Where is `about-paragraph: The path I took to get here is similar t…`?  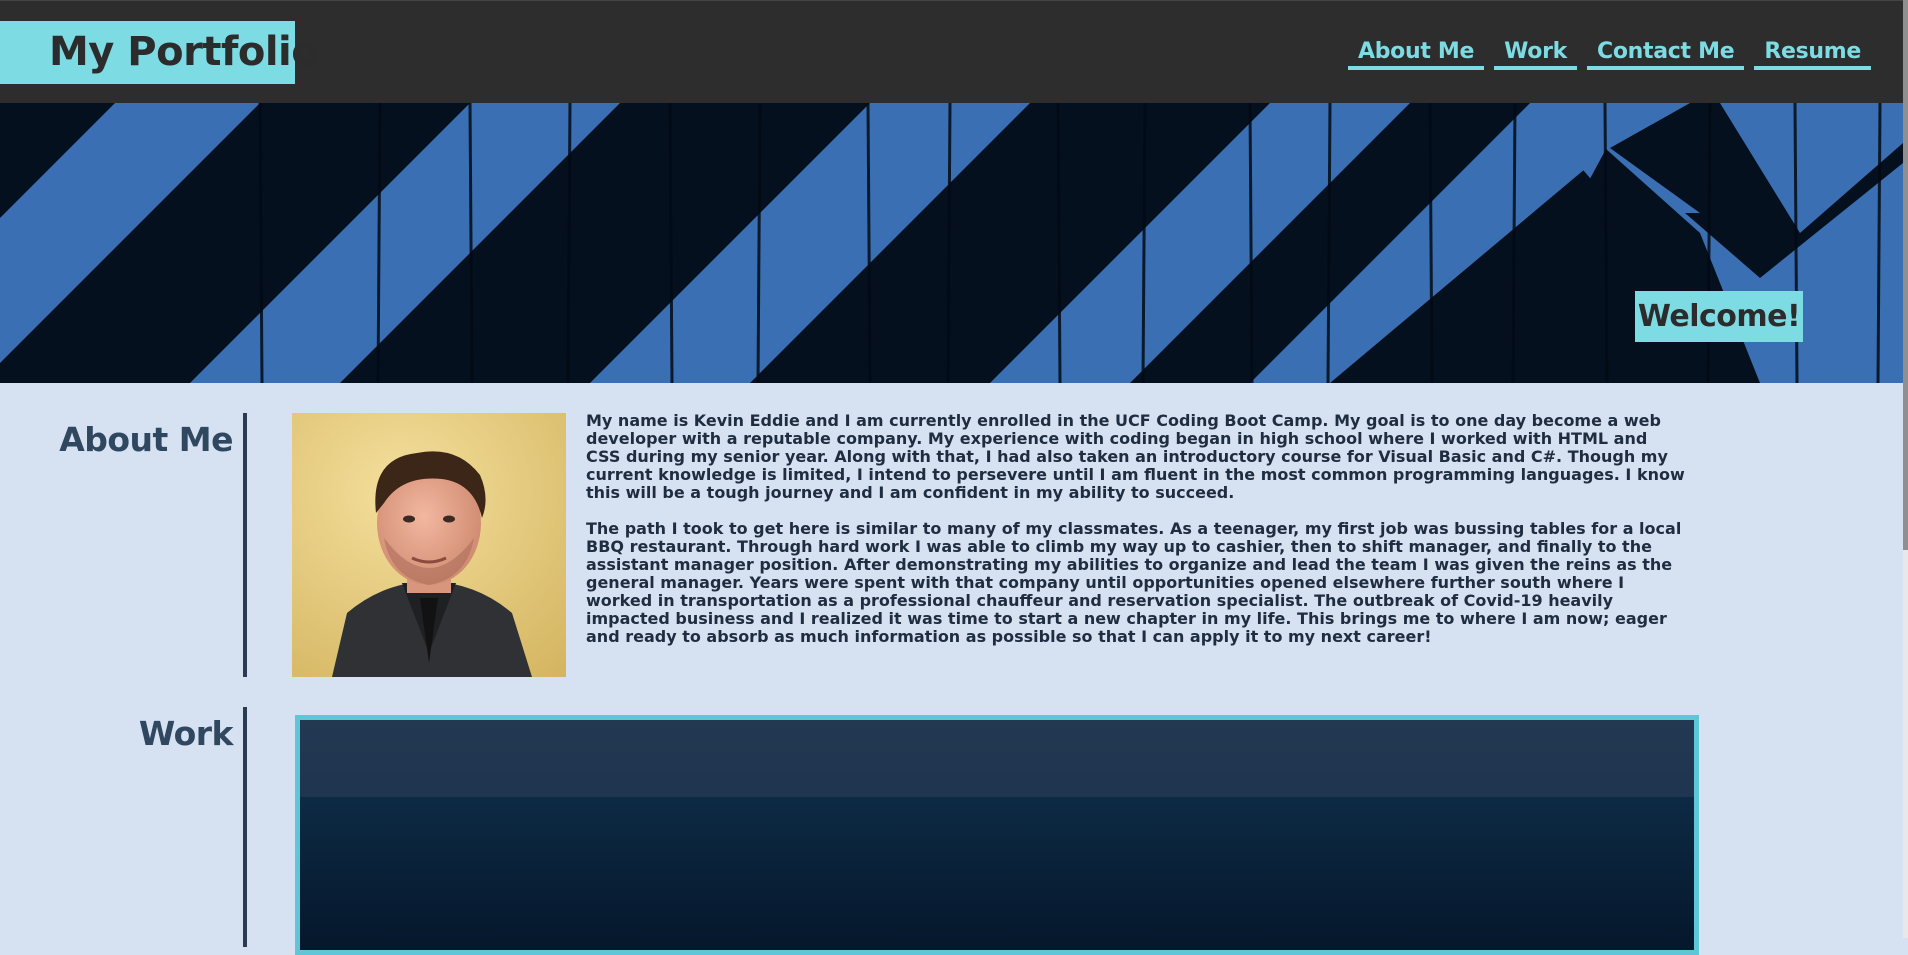 about-paragraph: The path I took to get here is similar t… is located at coordinates (1134, 582).